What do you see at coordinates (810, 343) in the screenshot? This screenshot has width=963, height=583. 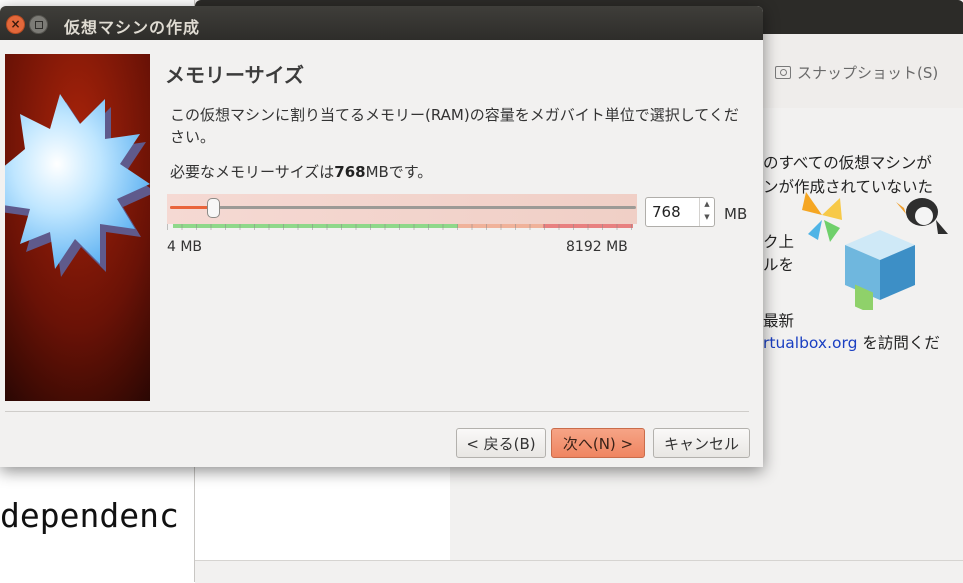 I see `virtualbox-link: rtualbox.org` at bounding box center [810, 343].